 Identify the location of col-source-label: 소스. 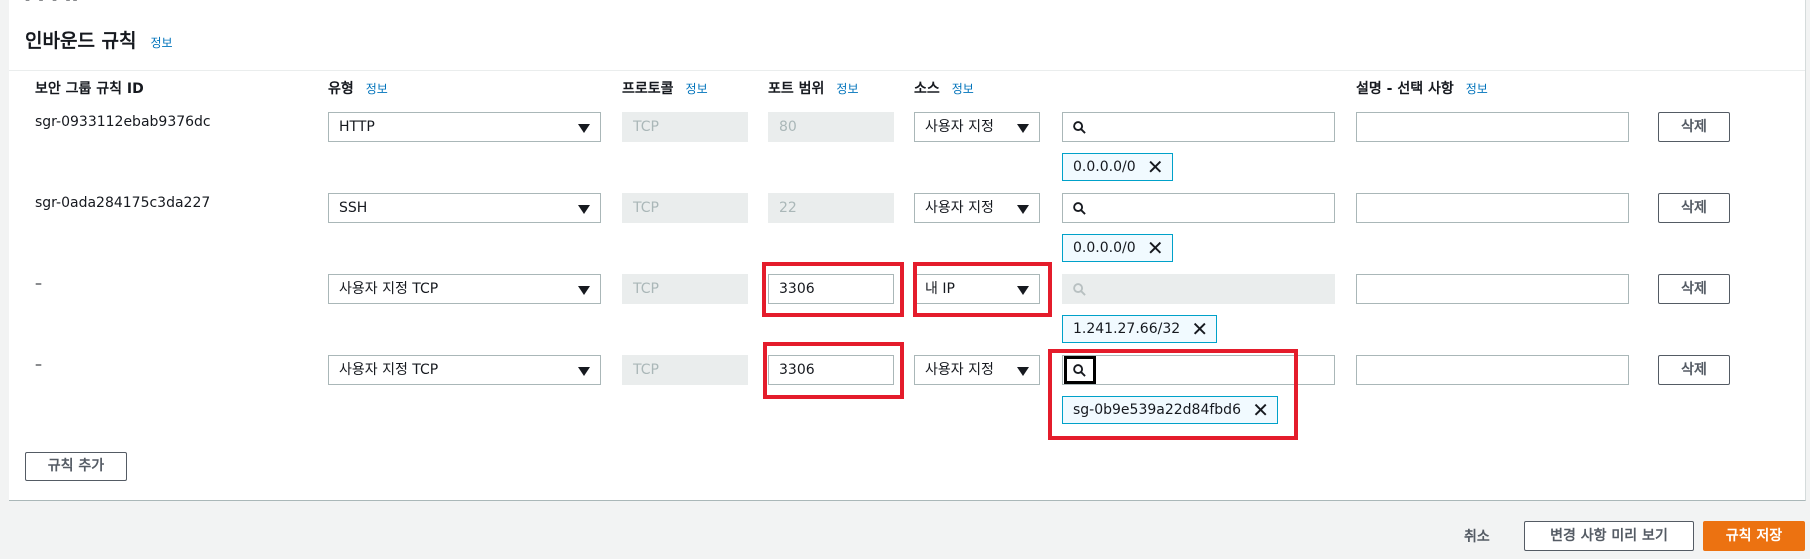
(927, 89).